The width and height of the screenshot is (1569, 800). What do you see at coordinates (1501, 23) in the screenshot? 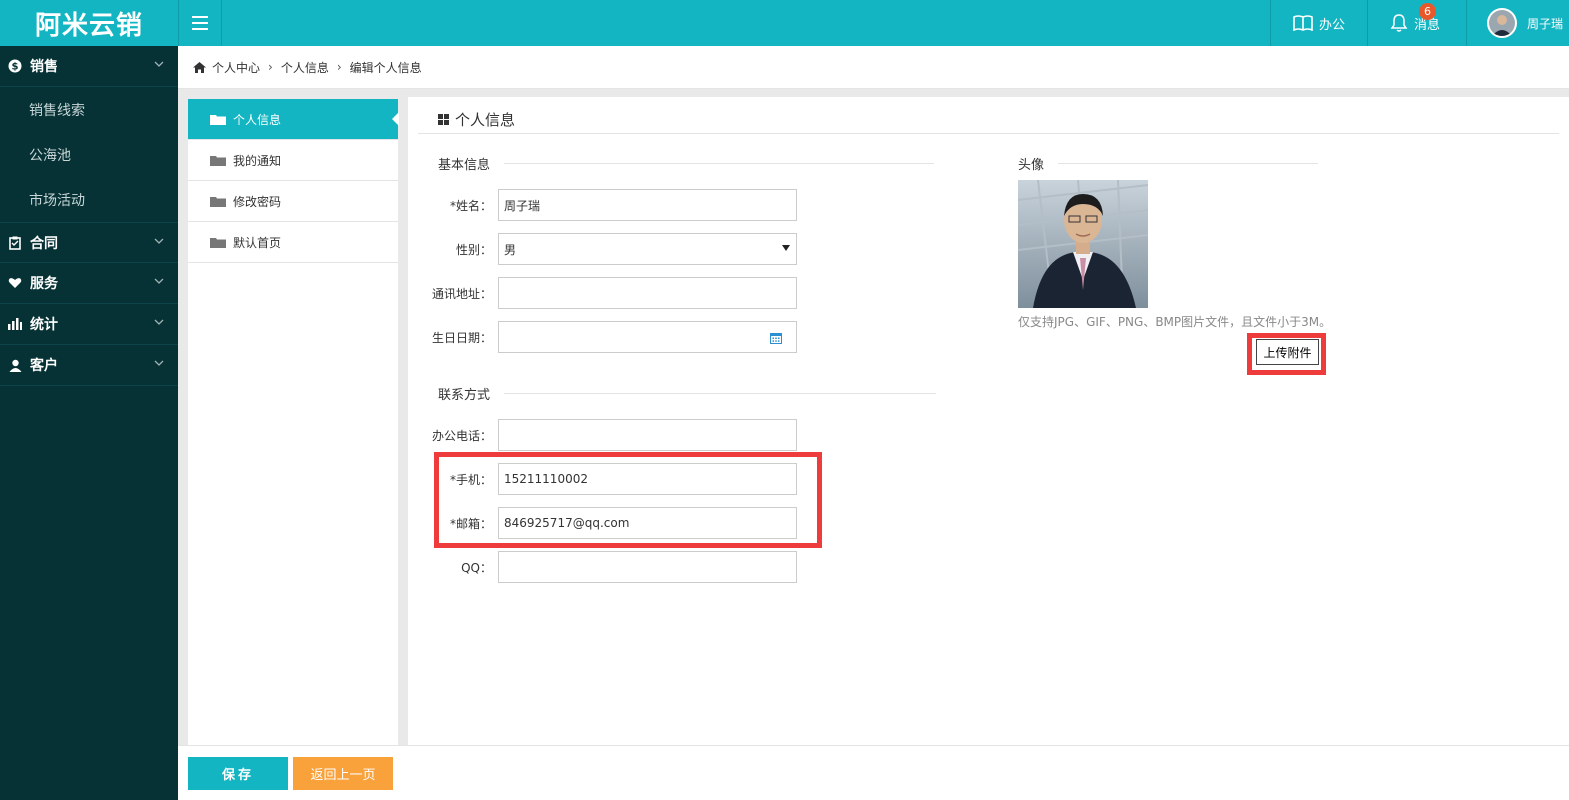
I see `avatar` at bounding box center [1501, 23].